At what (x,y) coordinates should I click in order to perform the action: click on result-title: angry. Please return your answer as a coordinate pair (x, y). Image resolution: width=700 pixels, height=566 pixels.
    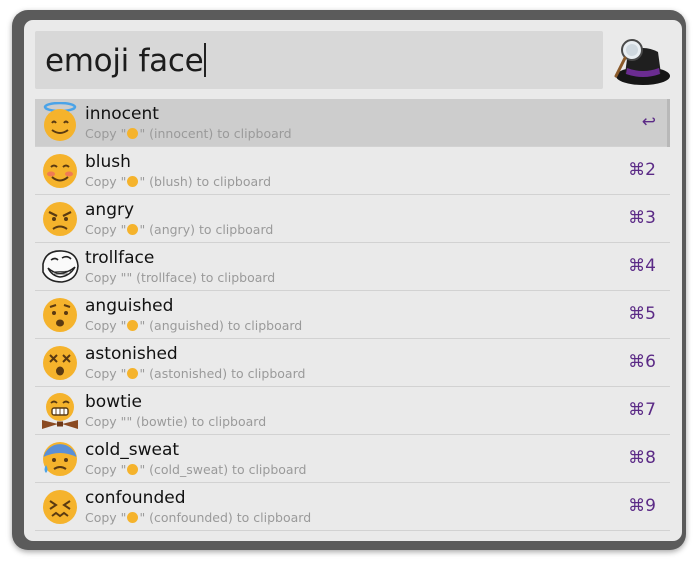
    Looking at the image, I should click on (110, 210).